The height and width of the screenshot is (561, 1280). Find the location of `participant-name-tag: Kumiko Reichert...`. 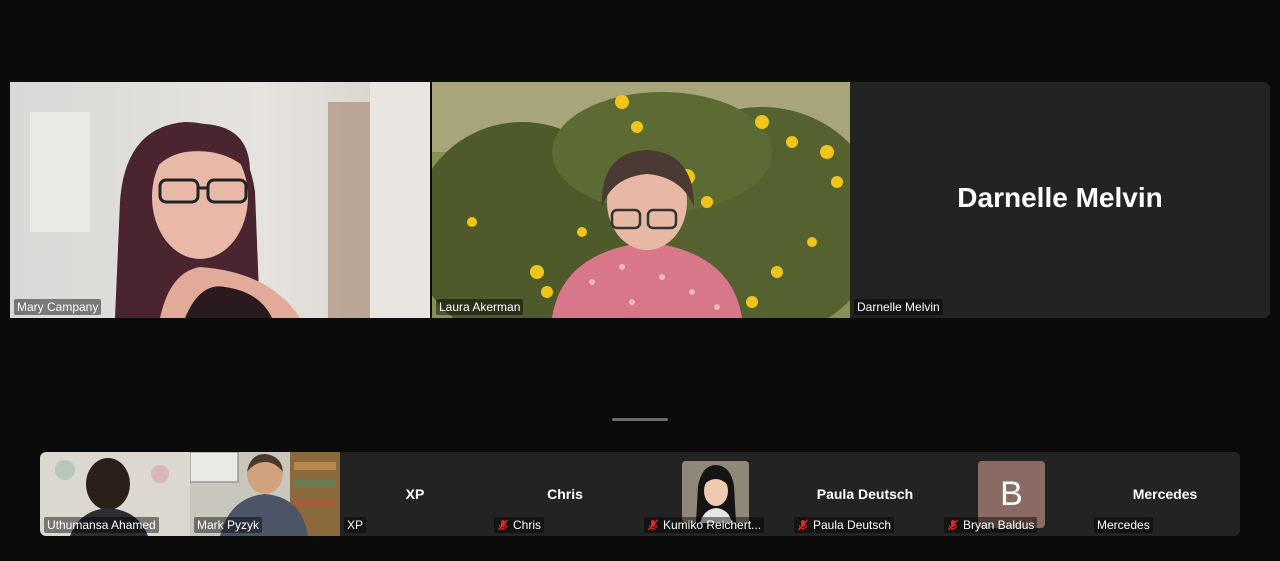

participant-name-tag: Kumiko Reichert... is located at coordinates (704, 525).